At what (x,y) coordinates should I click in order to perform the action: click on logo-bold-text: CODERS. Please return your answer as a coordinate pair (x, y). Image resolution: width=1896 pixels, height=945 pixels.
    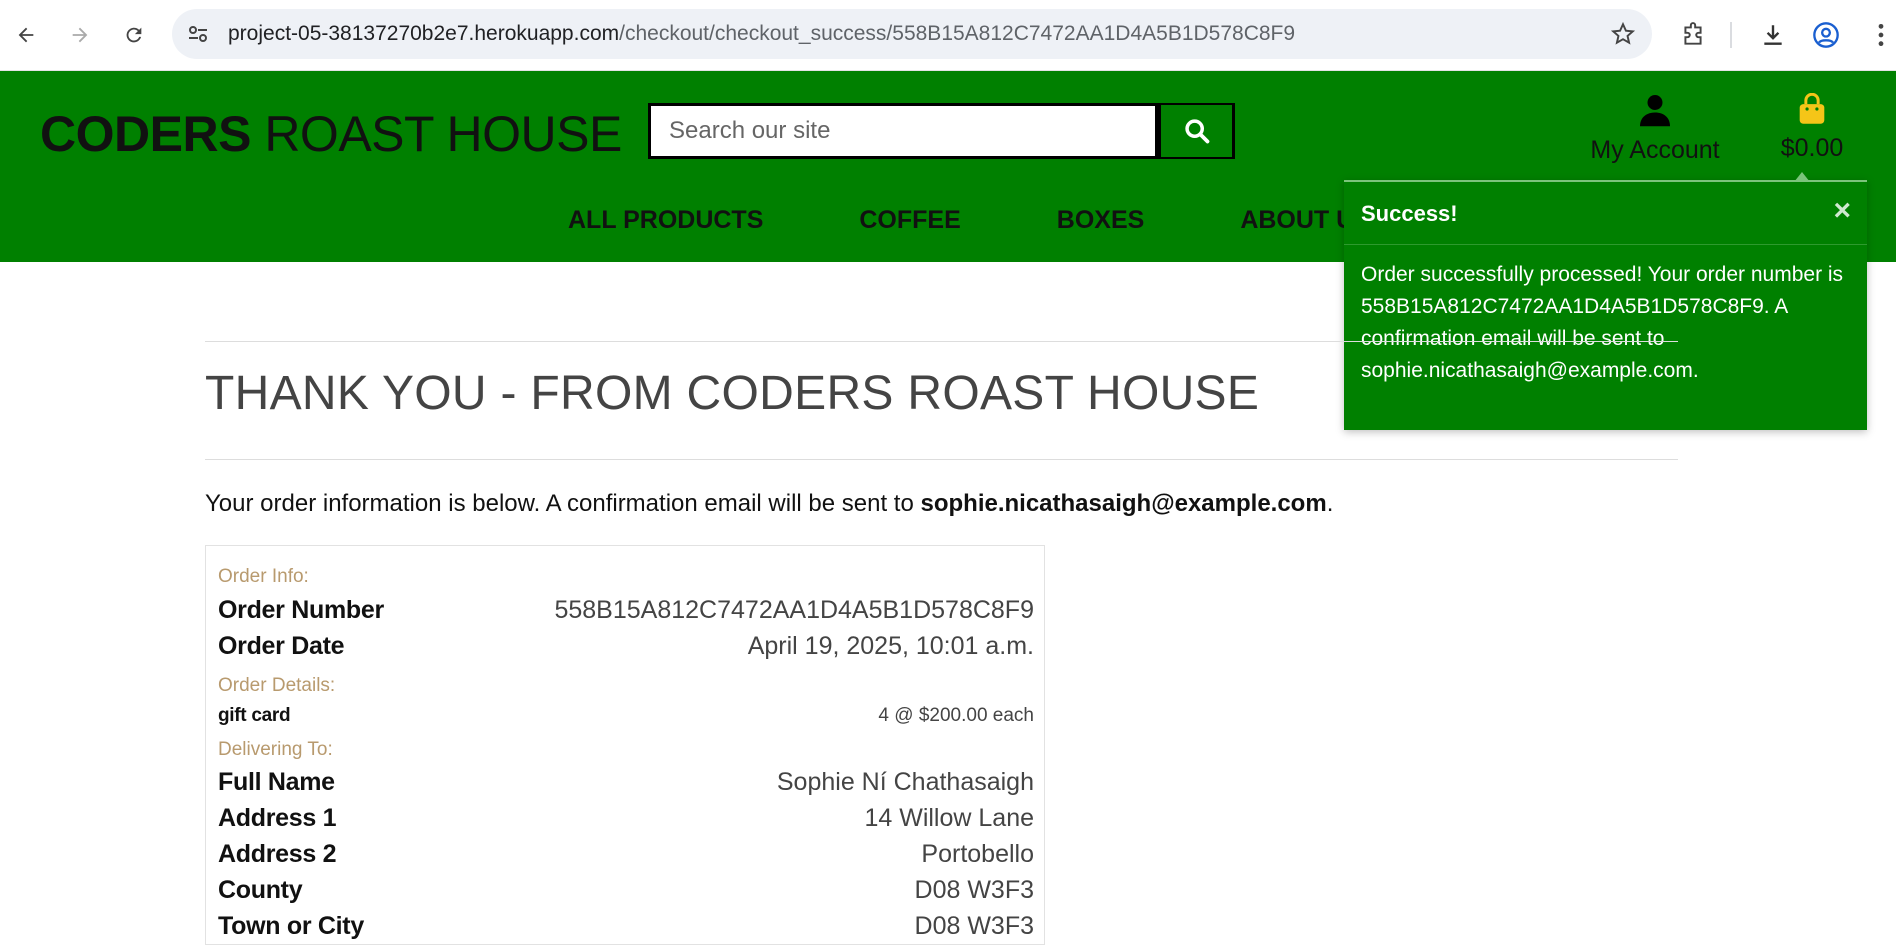
    Looking at the image, I should click on (145, 134).